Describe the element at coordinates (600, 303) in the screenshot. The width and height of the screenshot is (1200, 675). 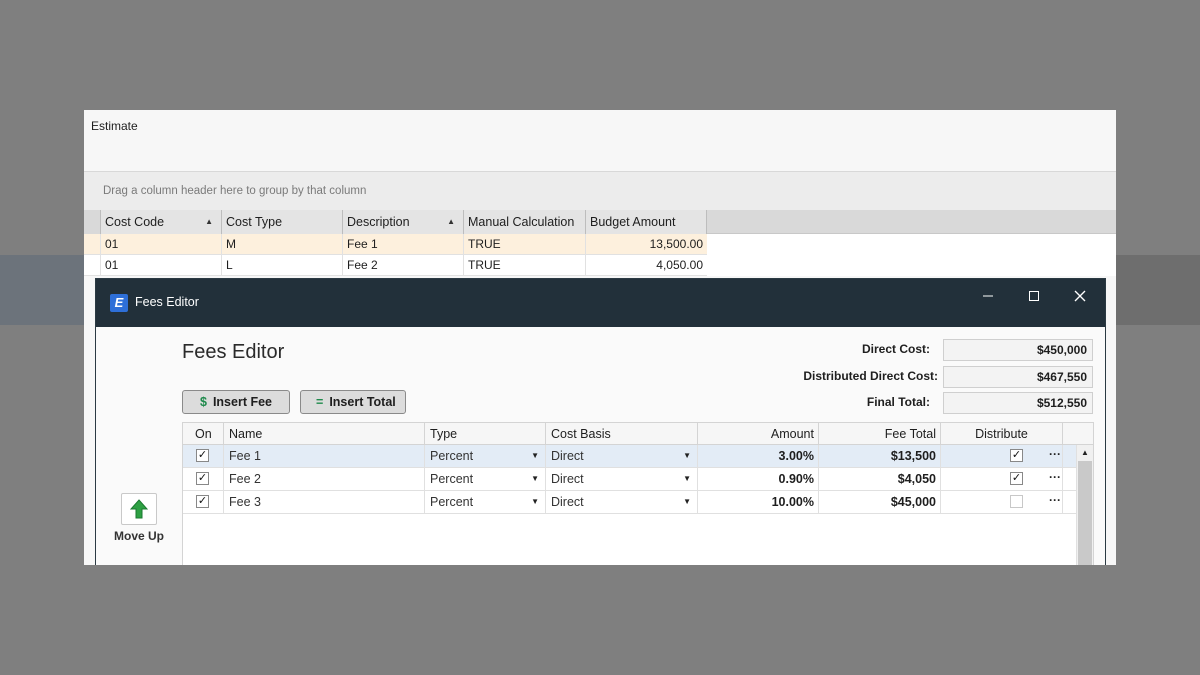
I see `dialog-titlebar: E Fees Editor` at that location.